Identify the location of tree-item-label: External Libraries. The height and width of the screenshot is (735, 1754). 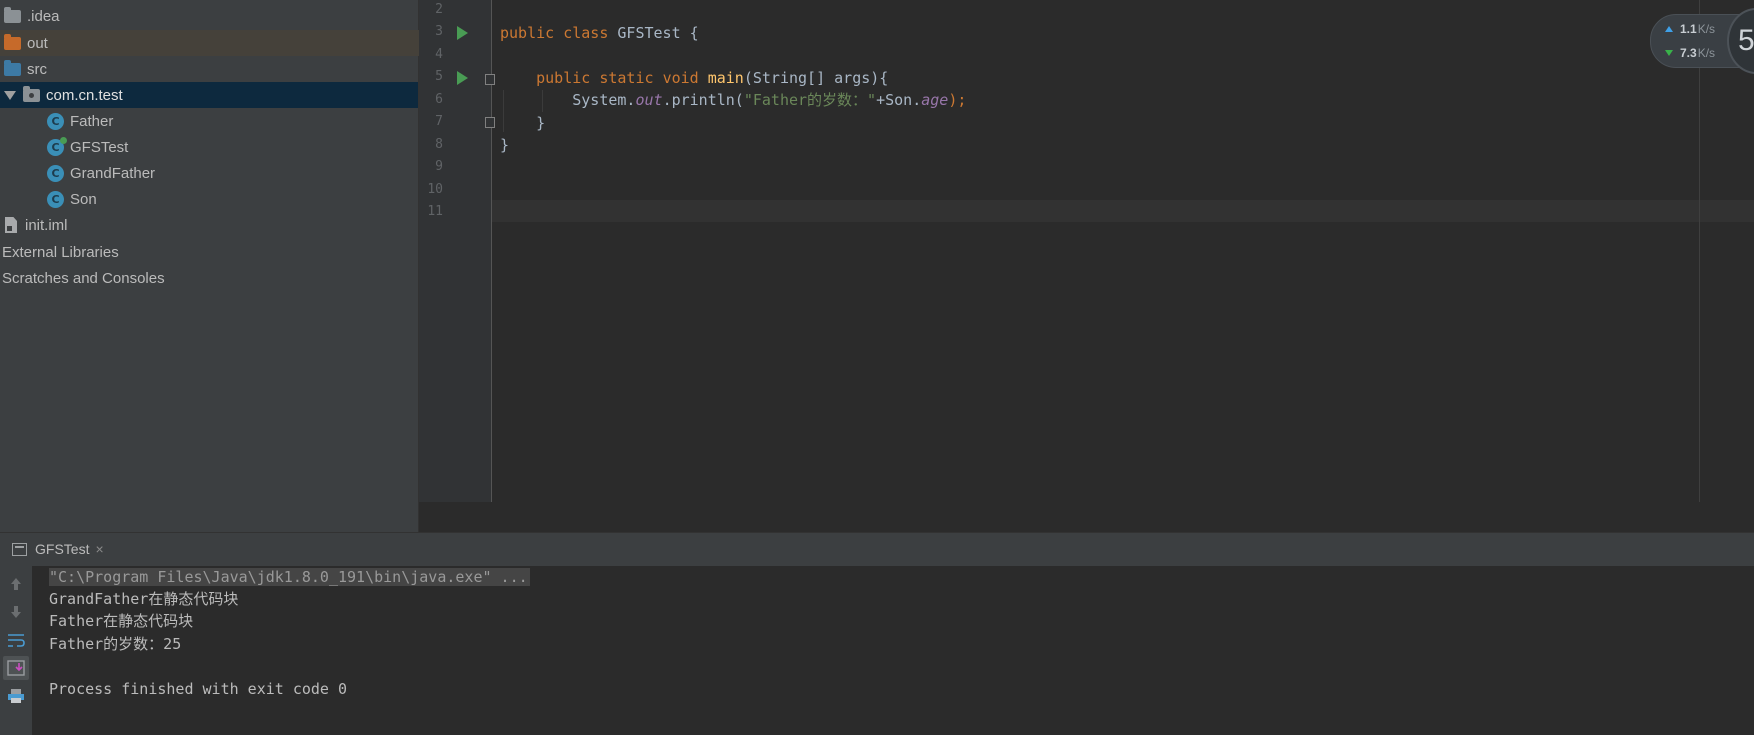
(60, 252).